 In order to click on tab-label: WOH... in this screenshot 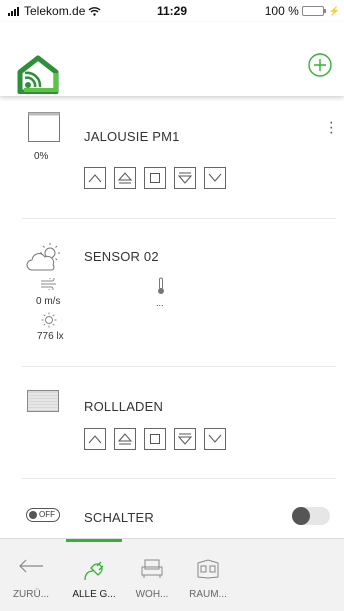, I will do `click(152, 594)`.